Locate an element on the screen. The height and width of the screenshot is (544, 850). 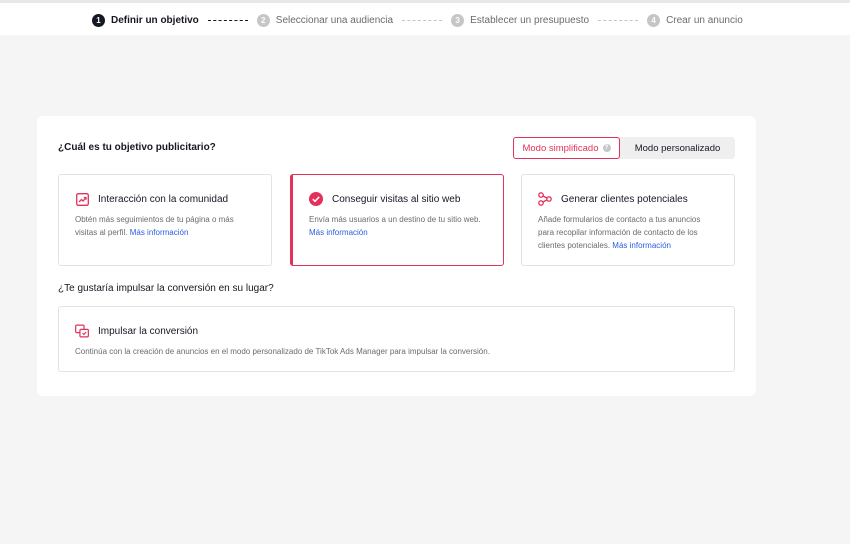
step-label: Establecer un presupuesto is located at coordinates (530, 20).